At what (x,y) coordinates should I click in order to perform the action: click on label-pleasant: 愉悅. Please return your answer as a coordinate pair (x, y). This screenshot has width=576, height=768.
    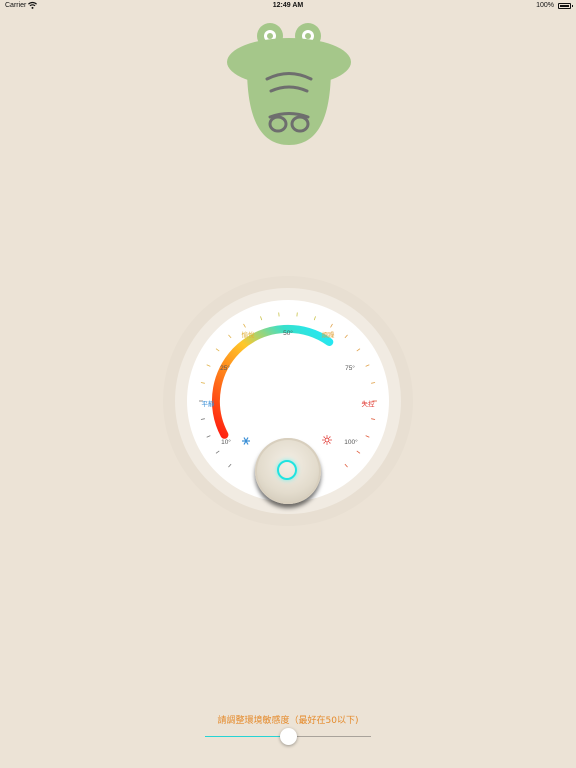
    Looking at the image, I should click on (249, 334).